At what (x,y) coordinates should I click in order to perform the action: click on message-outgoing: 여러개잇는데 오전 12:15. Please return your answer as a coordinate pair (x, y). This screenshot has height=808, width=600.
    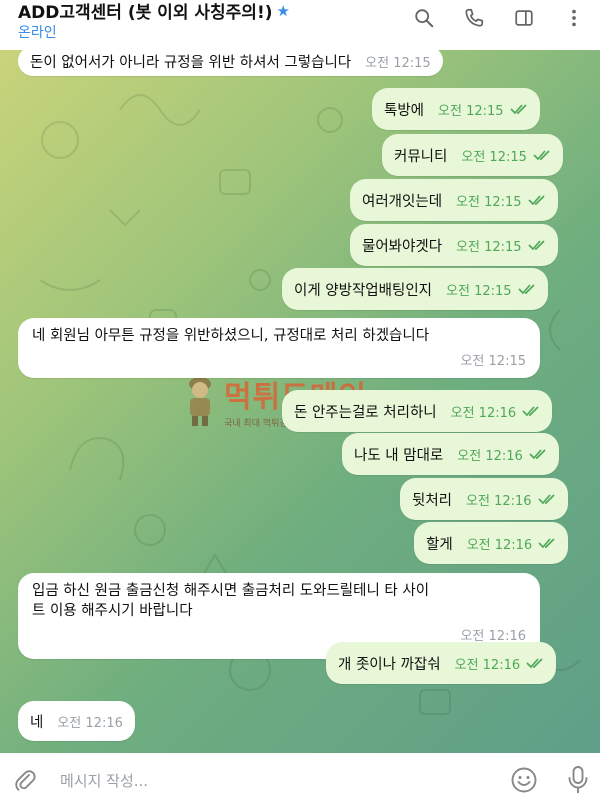
    Looking at the image, I should click on (454, 200).